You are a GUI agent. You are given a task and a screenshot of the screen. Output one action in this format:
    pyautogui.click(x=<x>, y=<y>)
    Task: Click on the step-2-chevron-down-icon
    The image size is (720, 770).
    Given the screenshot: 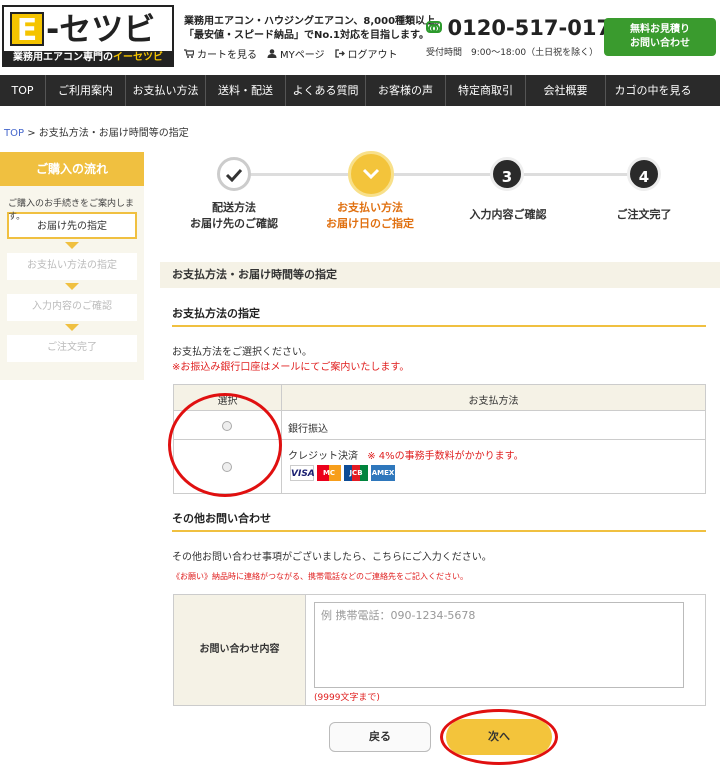 What is the action you would take?
    pyautogui.click(x=371, y=174)
    